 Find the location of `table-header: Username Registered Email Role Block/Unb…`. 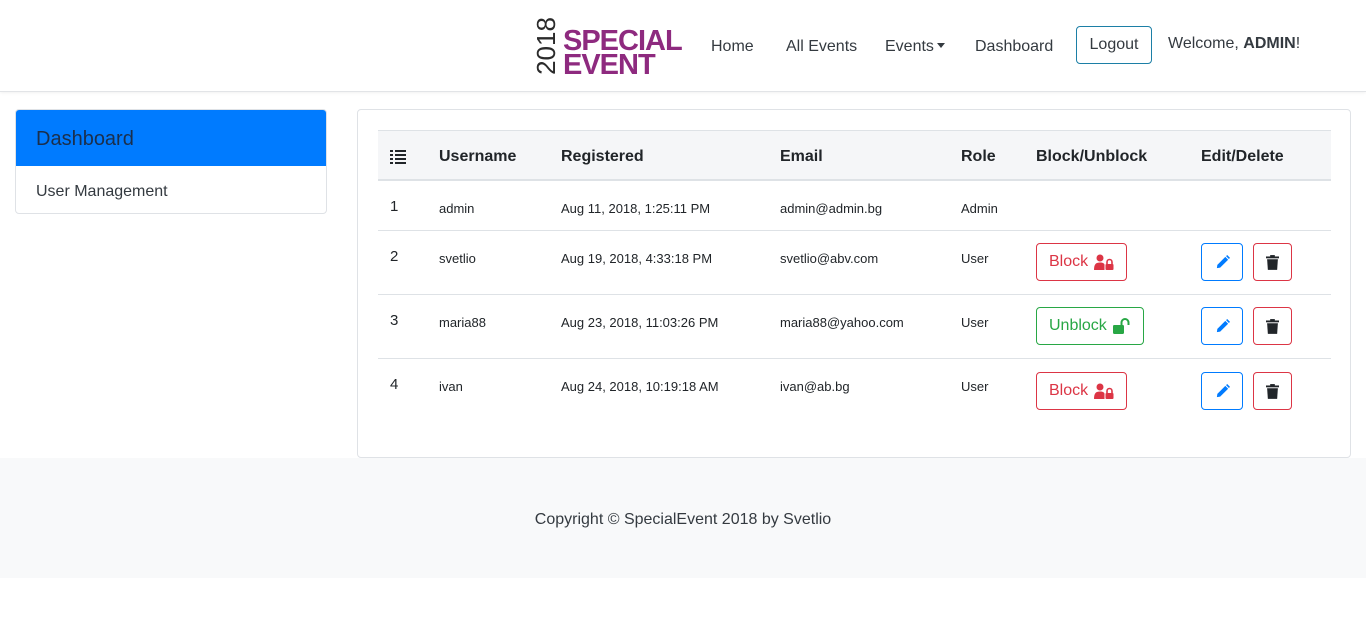

table-header: Username Registered Email Role Block/Unb… is located at coordinates (854, 155).